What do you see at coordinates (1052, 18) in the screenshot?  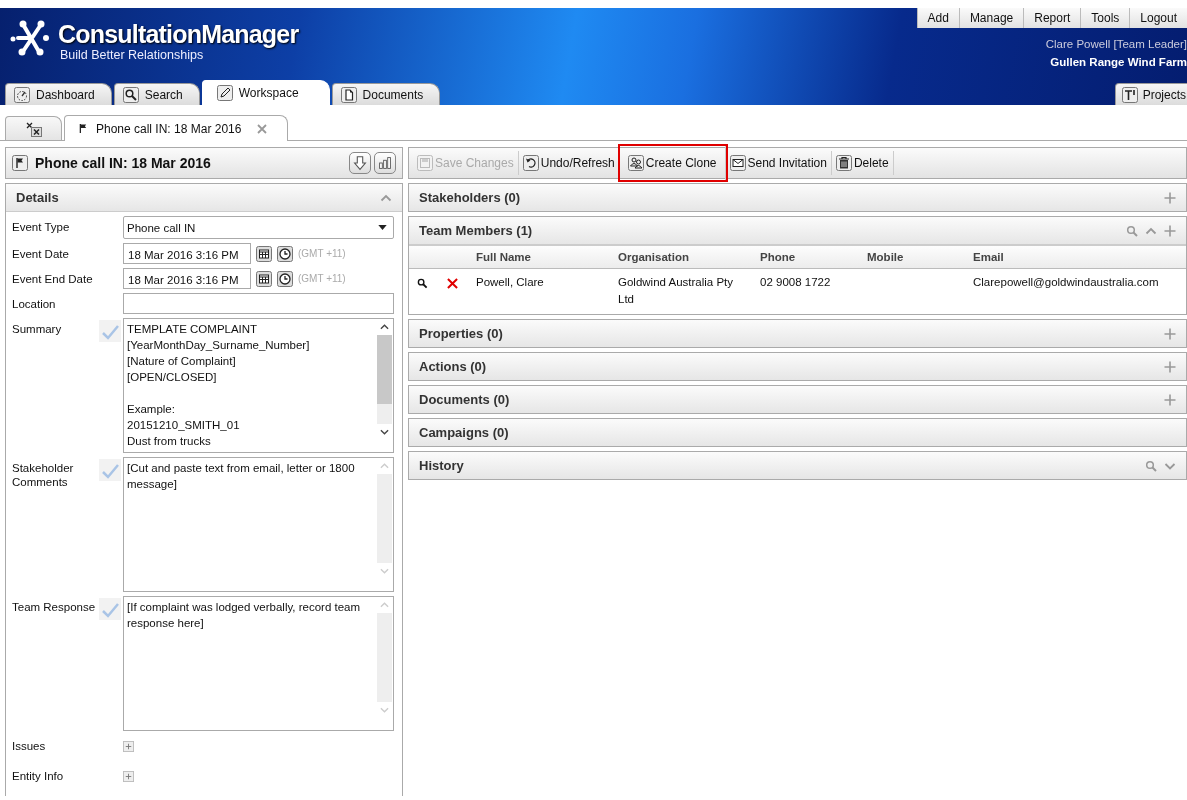 I see `menu-button: Report` at bounding box center [1052, 18].